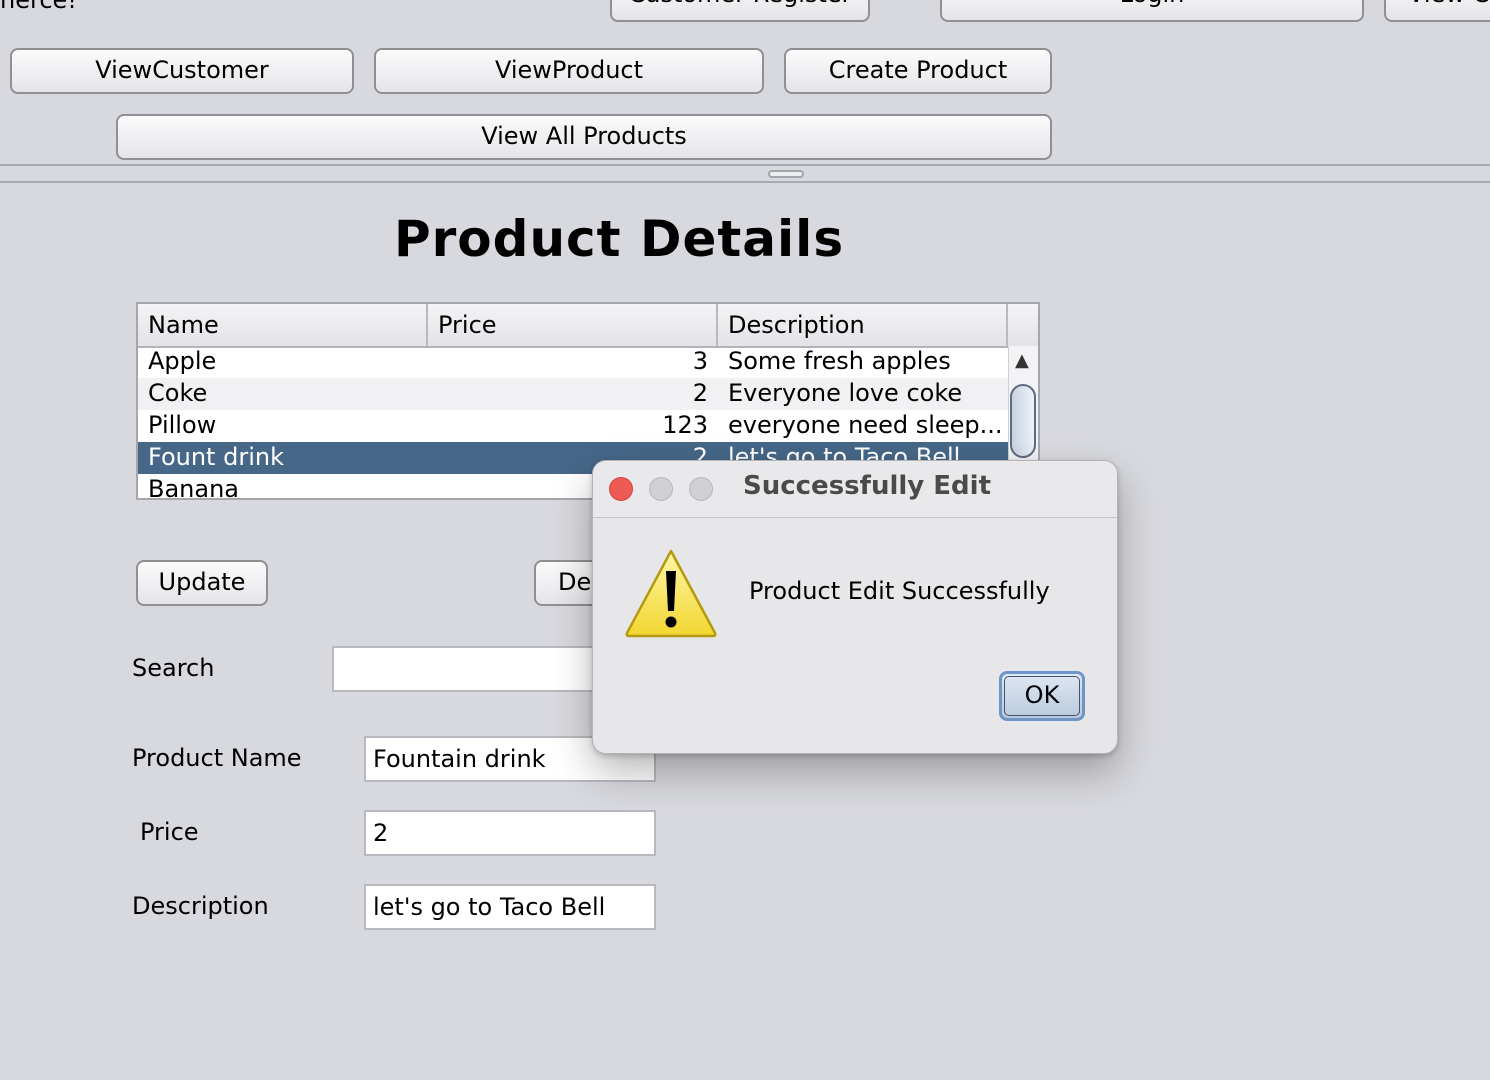  I want to click on dialog-title-bar: Successfully Edit, so click(855, 489).